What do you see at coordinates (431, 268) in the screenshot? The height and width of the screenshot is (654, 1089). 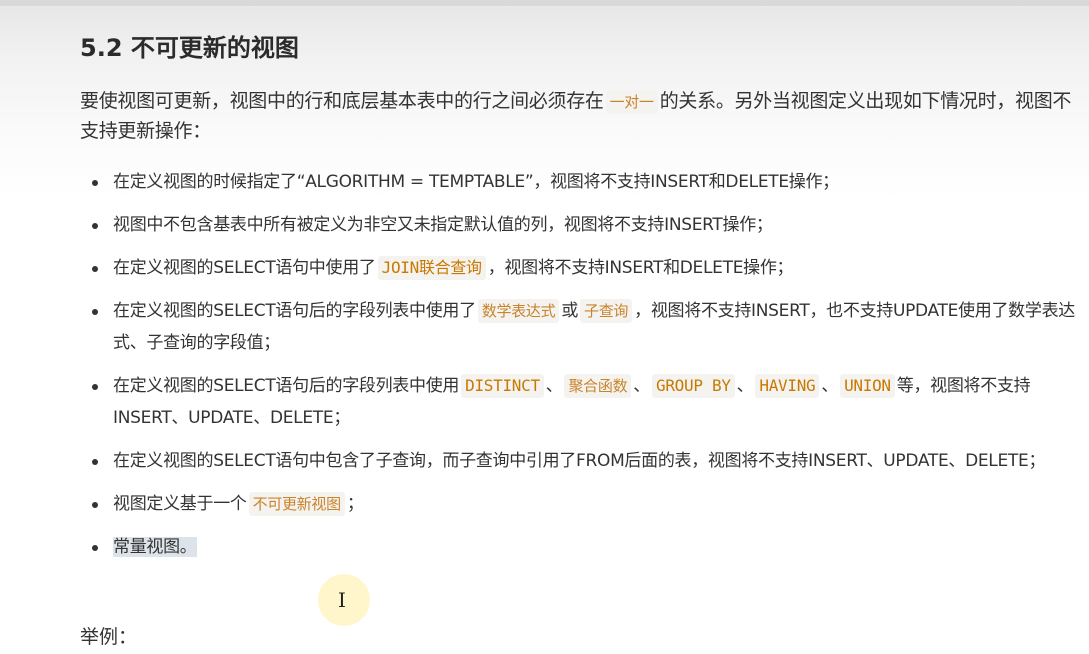 I see `inline-code-join: JOIN联合查询` at bounding box center [431, 268].